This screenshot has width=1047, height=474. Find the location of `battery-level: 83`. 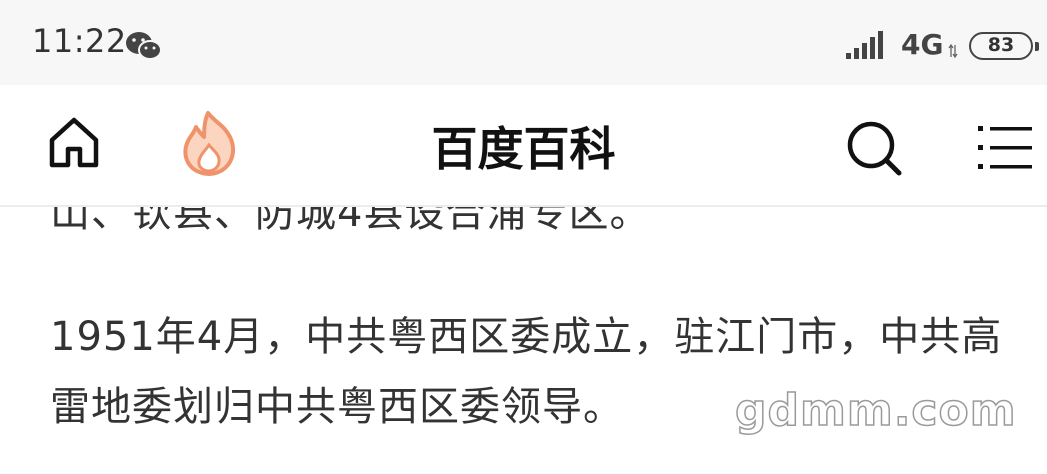

battery-level: 83 is located at coordinates (1001, 45).